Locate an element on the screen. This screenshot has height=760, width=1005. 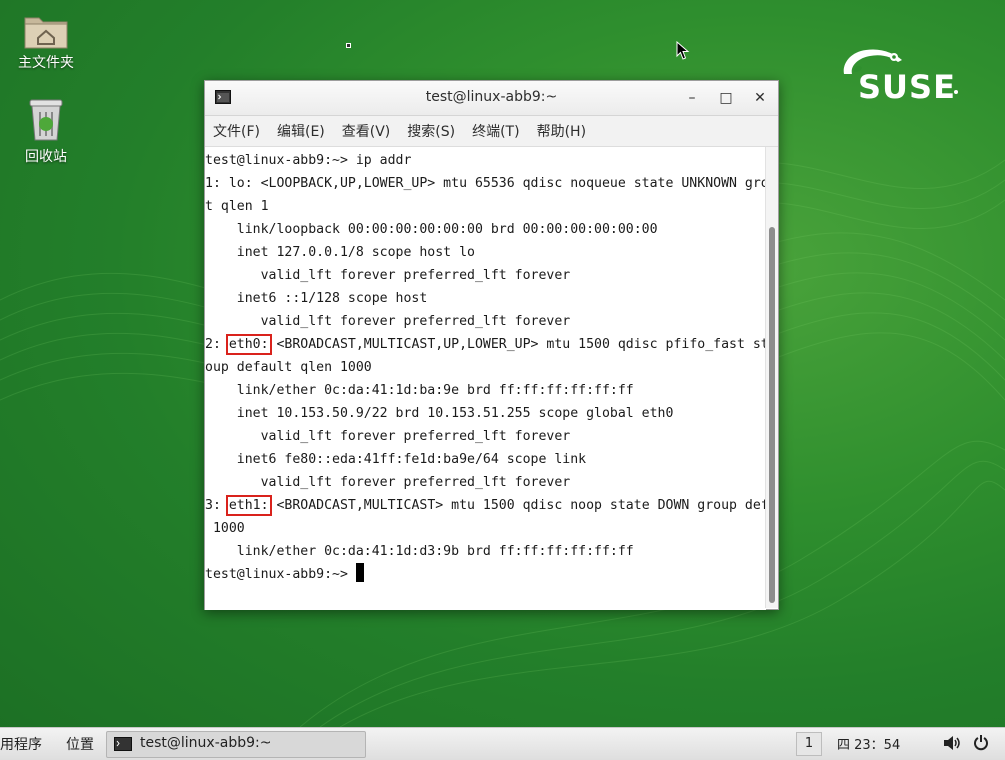
folder-icon is located at coordinates (46, 33).